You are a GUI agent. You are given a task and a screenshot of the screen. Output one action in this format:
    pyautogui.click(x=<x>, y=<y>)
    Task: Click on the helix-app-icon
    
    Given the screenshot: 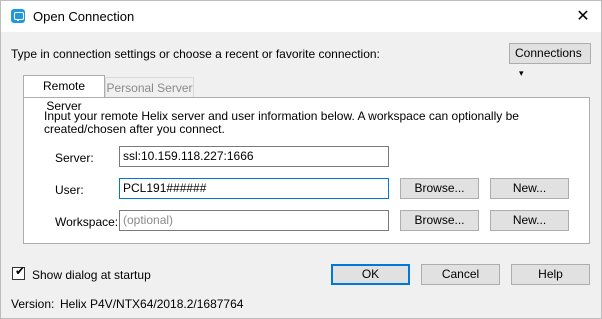 What is the action you would take?
    pyautogui.click(x=18, y=16)
    